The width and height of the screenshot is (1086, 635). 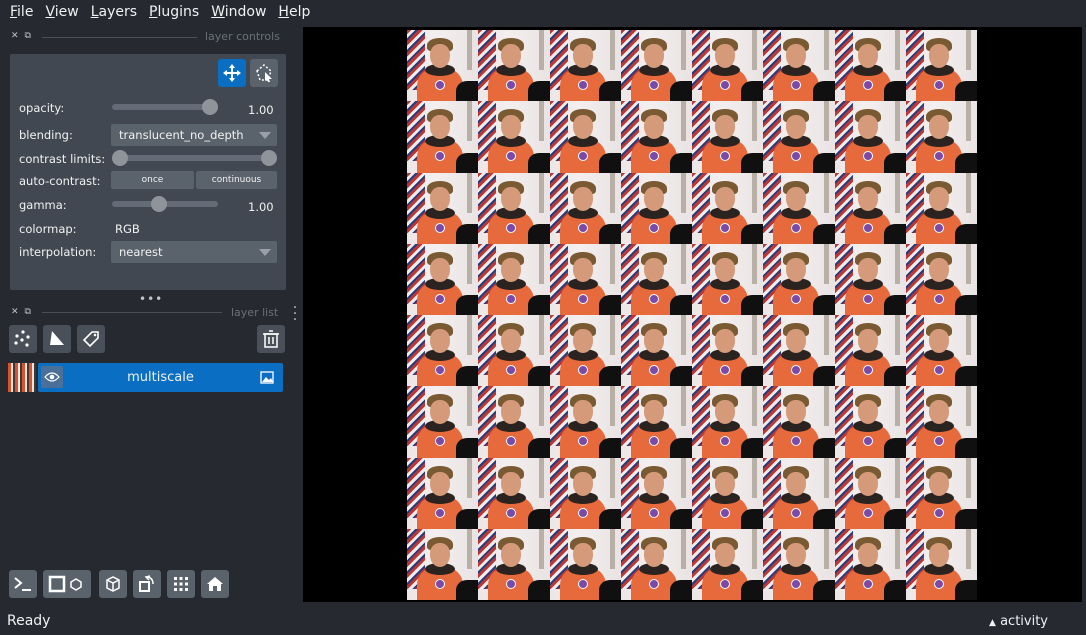 I want to click on square-3d-icon, so click(x=65, y=584).